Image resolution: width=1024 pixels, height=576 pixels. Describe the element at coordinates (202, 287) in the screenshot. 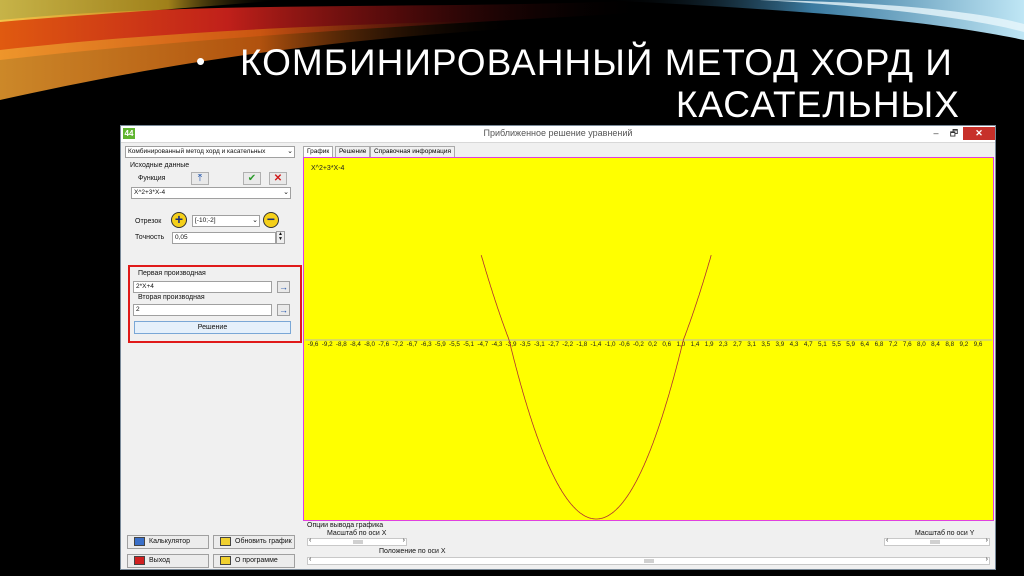

I see `first-derivative-input: 2*X+4` at that location.